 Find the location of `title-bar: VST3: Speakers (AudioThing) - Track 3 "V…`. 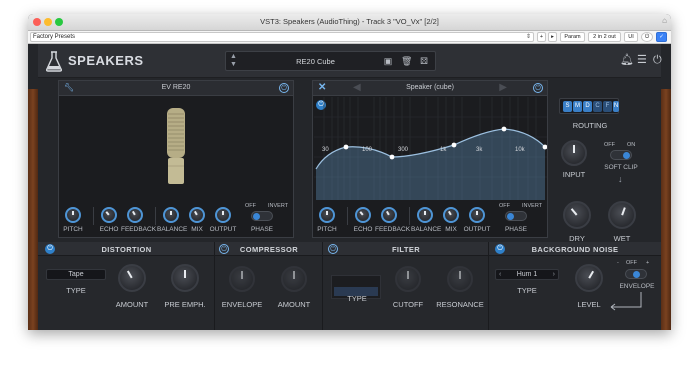

title-bar: VST3: Speakers (AudioThing) - Track 3 "V… is located at coordinates (349, 22).